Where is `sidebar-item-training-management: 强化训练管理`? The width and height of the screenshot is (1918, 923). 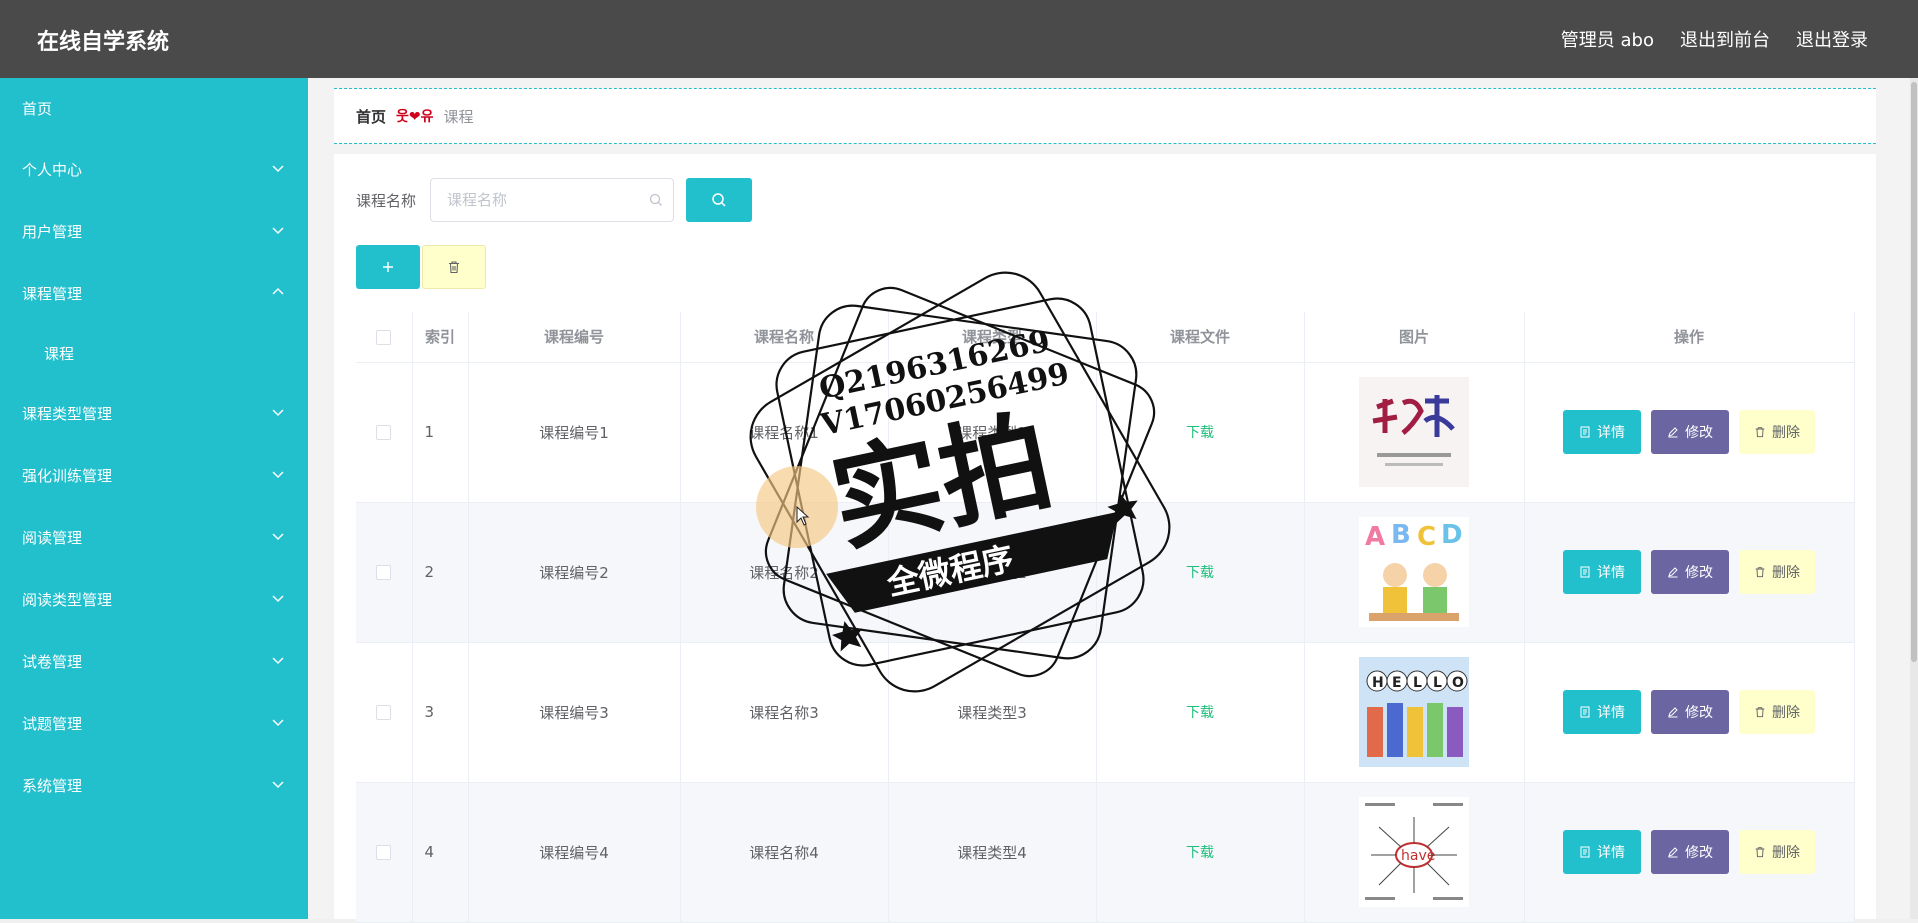 sidebar-item-training-management: 强化训练管理 is located at coordinates (154, 475).